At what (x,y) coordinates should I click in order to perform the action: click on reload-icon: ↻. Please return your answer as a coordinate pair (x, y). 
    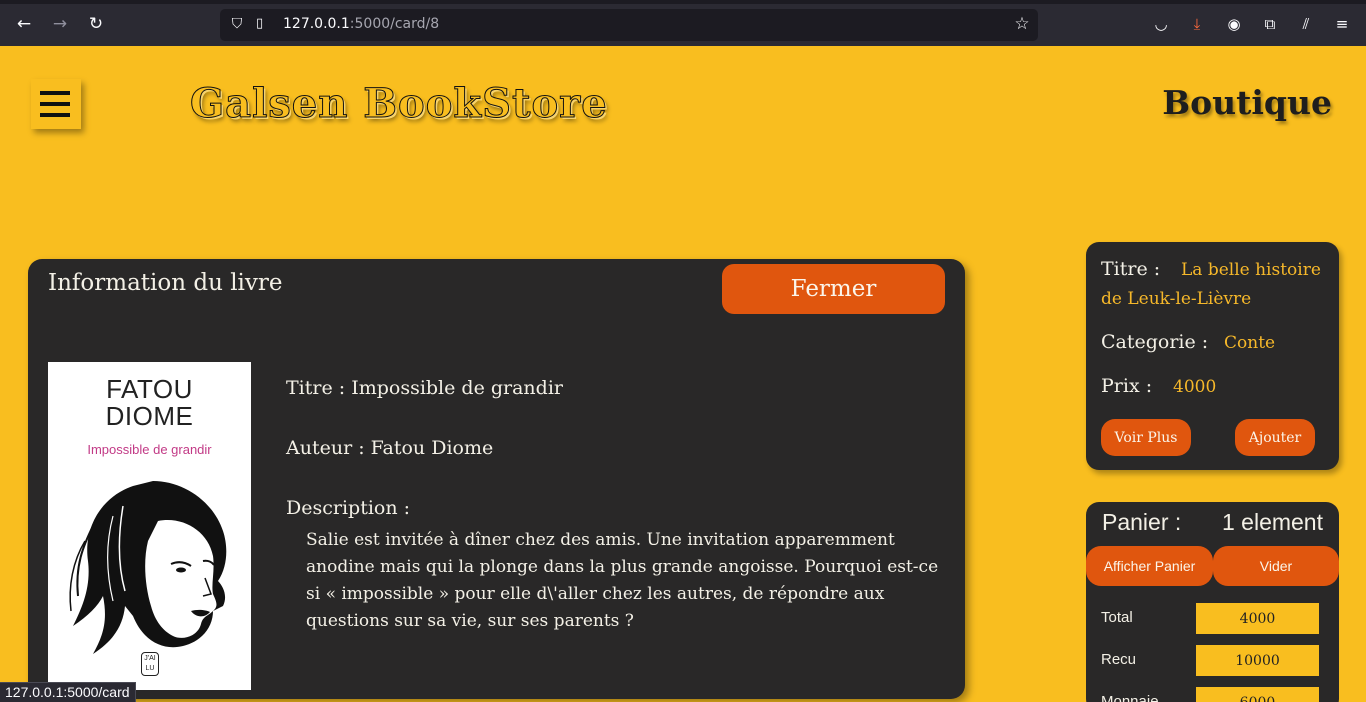
    Looking at the image, I should click on (96, 24).